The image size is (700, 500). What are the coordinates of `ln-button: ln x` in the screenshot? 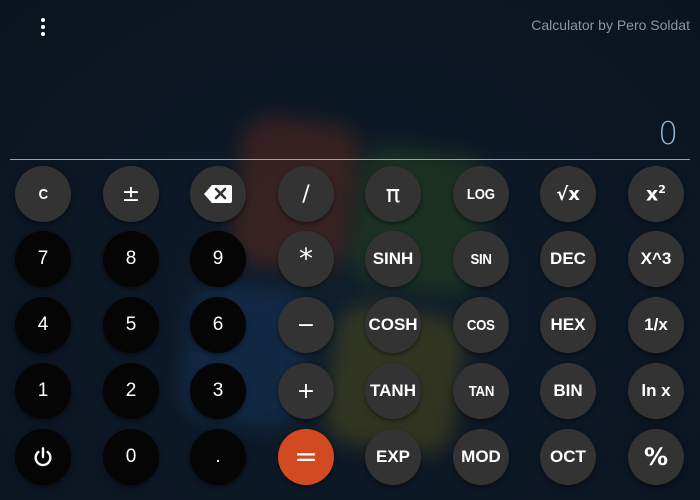 It's located at (656, 391).